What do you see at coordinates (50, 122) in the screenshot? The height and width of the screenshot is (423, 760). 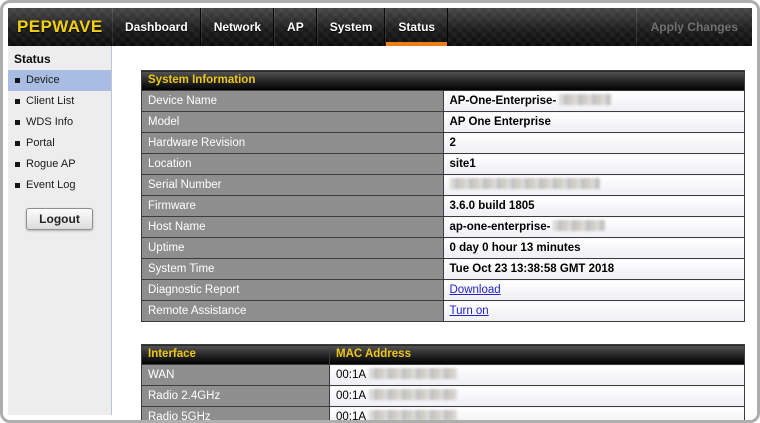 I see `sidebar-item-label: WDS Info` at bounding box center [50, 122].